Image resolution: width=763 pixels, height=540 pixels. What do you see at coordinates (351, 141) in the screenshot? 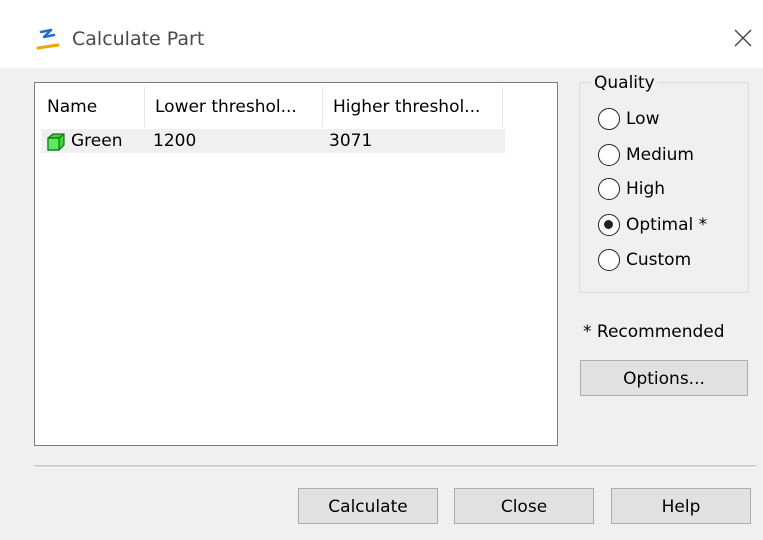
I see `higher-threshold-value: 3071` at bounding box center [351, 141].